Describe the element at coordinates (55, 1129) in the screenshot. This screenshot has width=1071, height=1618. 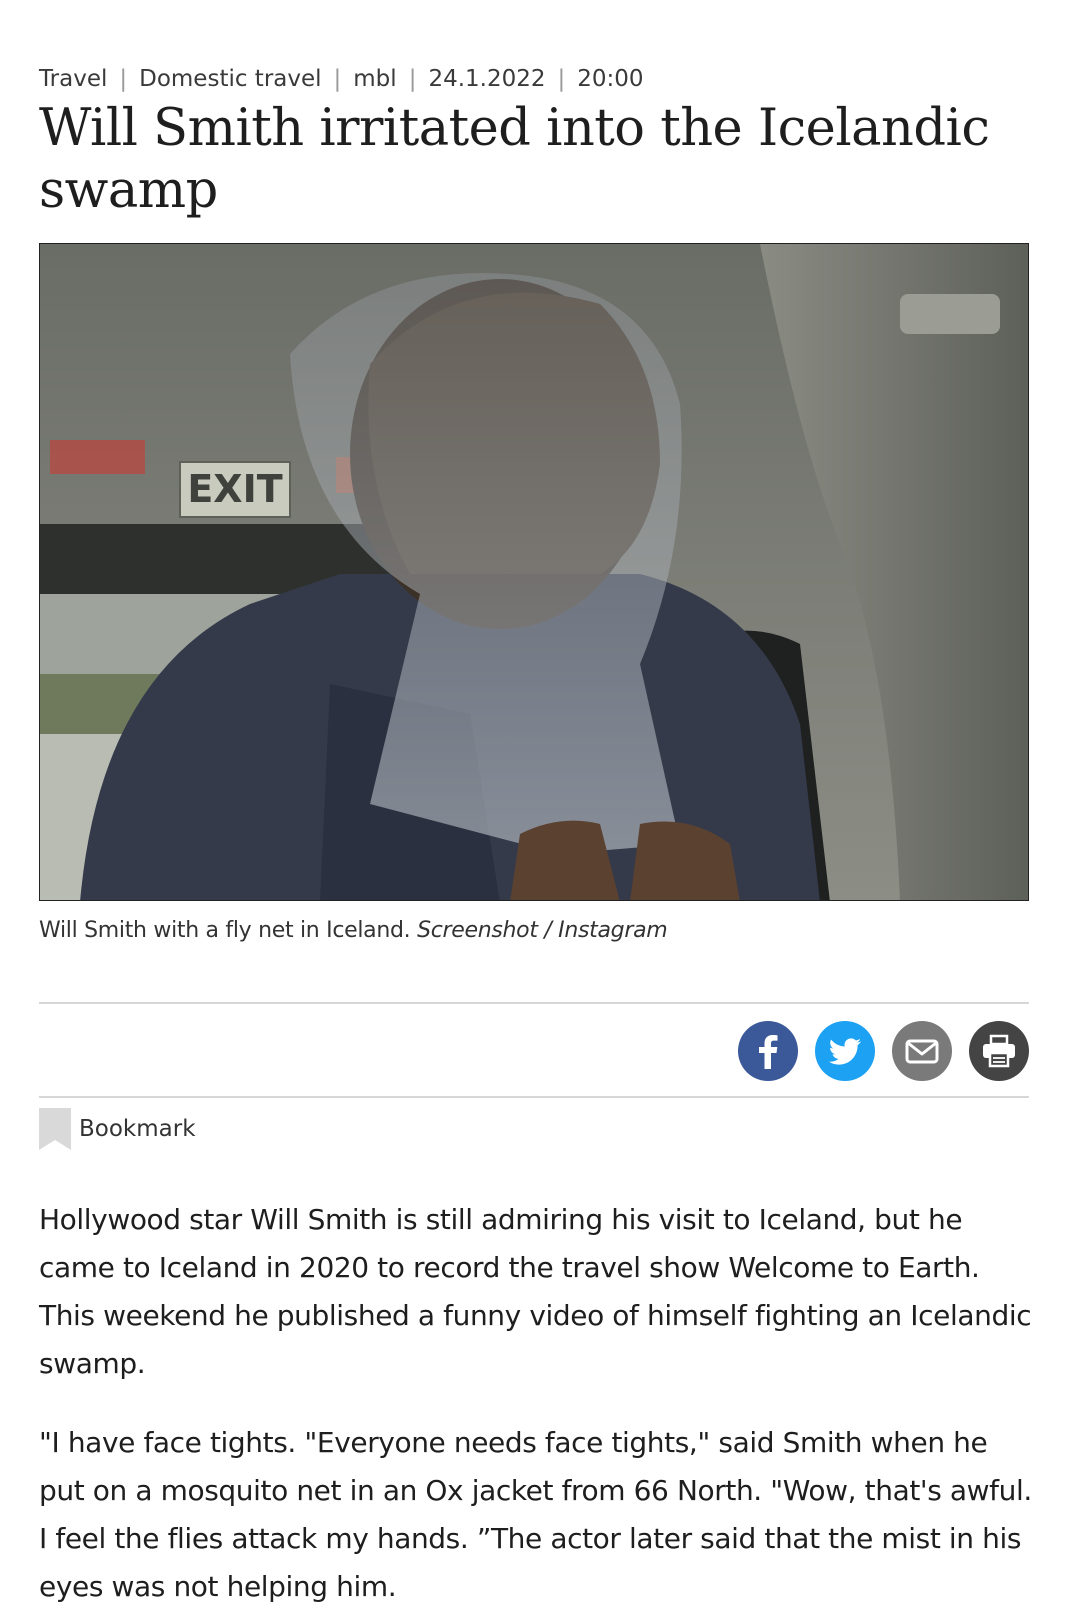
I see `bookmark-icon` at that location.